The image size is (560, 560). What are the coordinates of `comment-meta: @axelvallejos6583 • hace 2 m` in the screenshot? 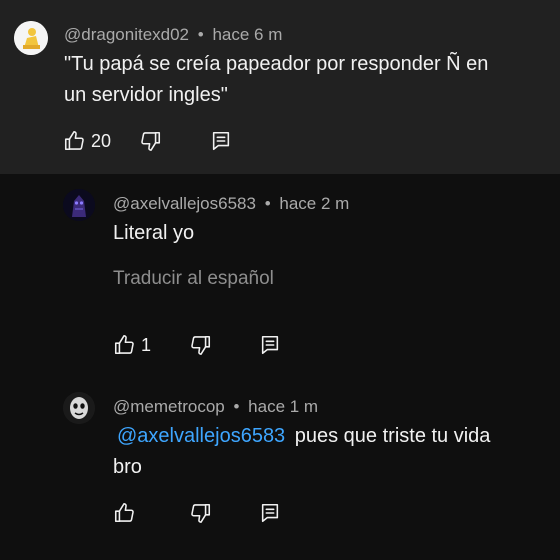 It's located at (231, 204).